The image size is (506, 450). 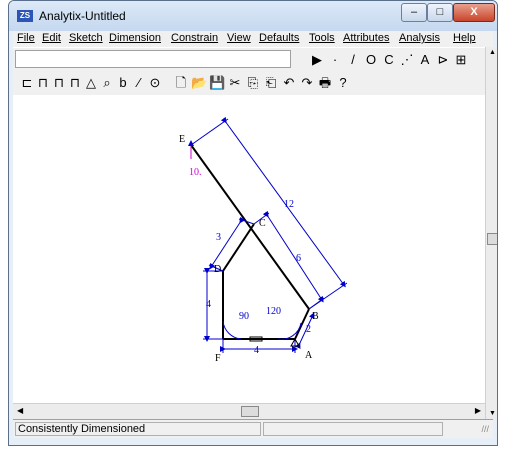 What do you see at coordinates (135, 38) in the screenshot?
I see `menu-dimension: Dimension` at bounding box center [135, 38].